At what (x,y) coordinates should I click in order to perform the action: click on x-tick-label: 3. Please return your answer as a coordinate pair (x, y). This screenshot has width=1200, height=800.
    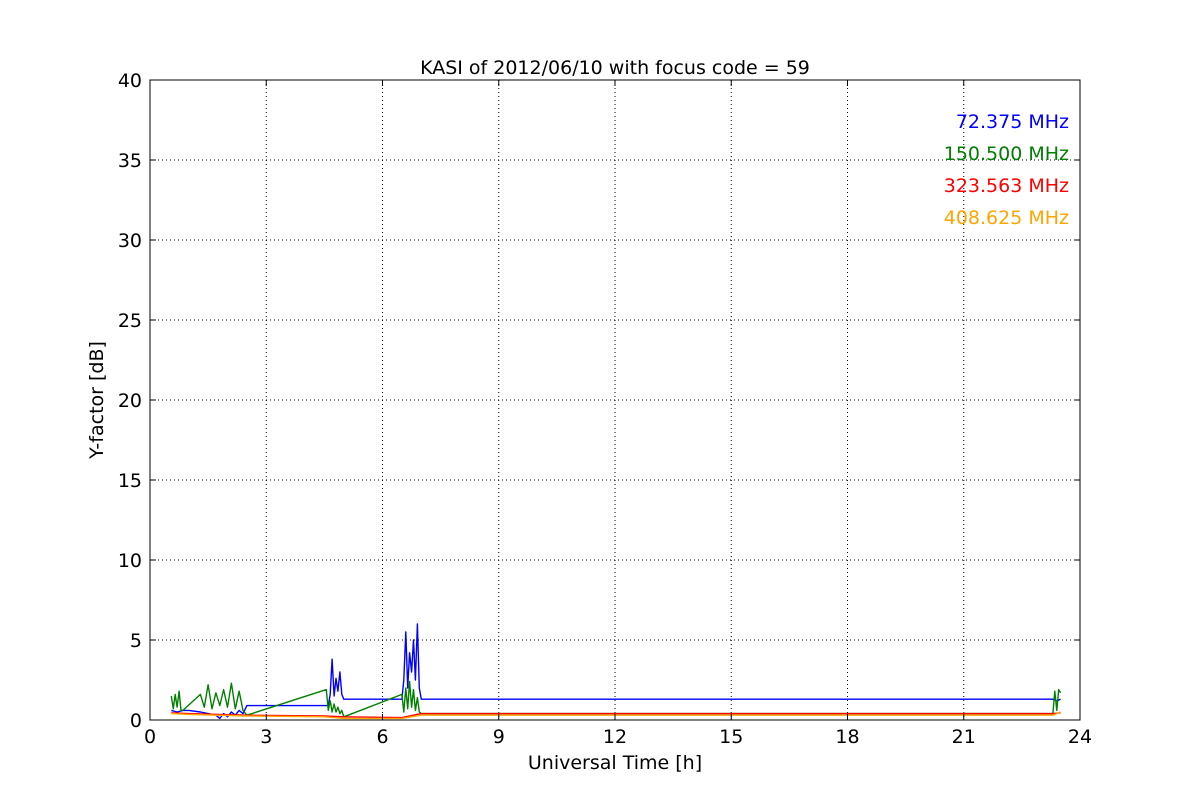
    Looking at the image, I should click on (266, 737).